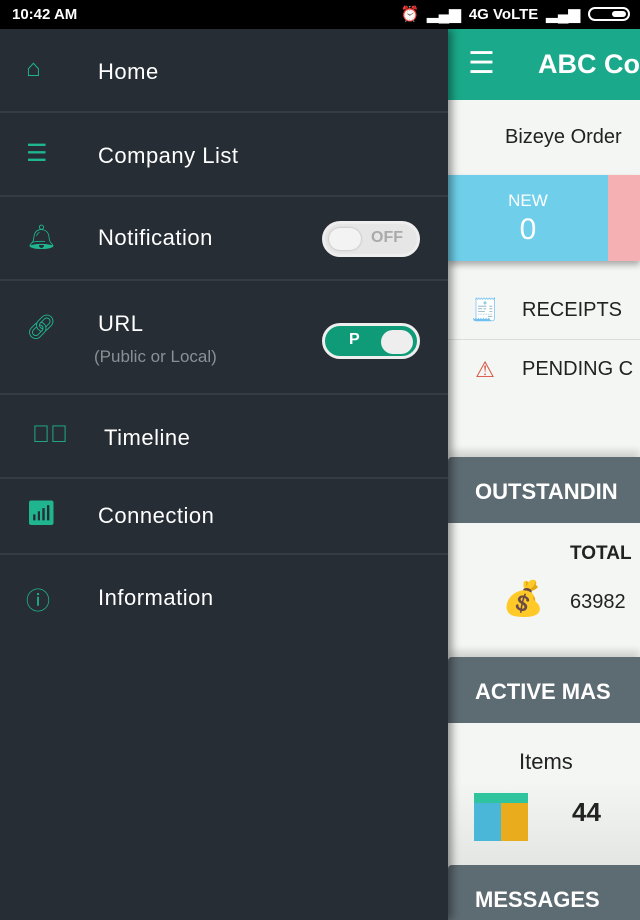 This screenshot has height=920, width=640. I want to click on drawer-item-label: Timeline, so click(147, 437).